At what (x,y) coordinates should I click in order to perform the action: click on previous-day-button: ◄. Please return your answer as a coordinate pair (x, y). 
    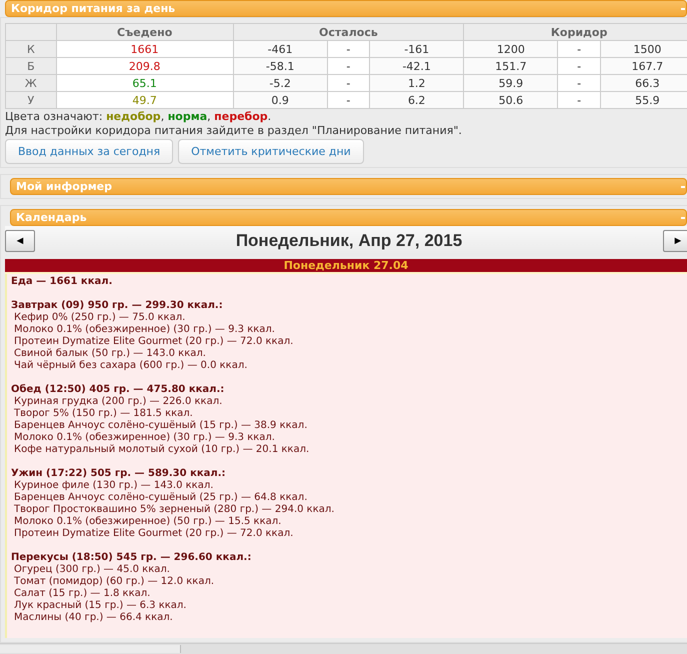
    Looking at the image, I should click on (20, 241).